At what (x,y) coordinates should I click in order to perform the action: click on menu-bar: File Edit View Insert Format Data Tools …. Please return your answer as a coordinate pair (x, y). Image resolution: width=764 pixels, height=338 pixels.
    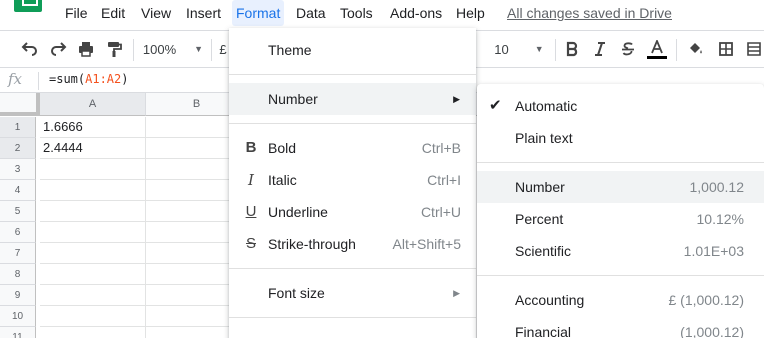
    Looking at the image, I should click on (382, 14).